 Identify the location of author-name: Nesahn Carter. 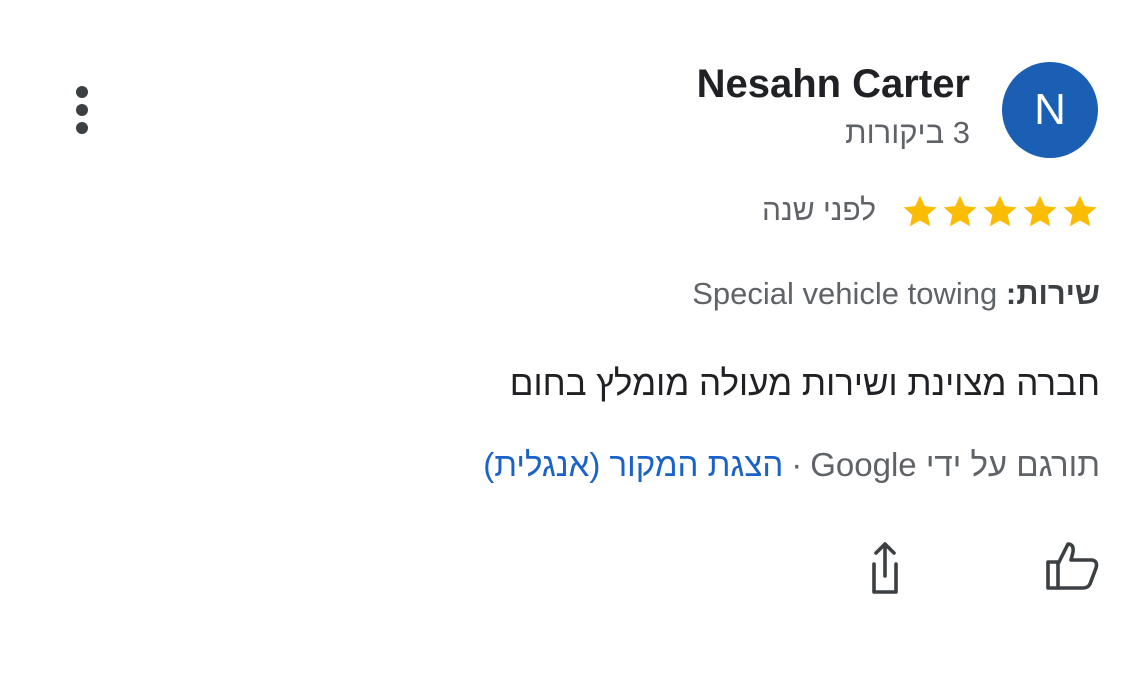
(833, 84).